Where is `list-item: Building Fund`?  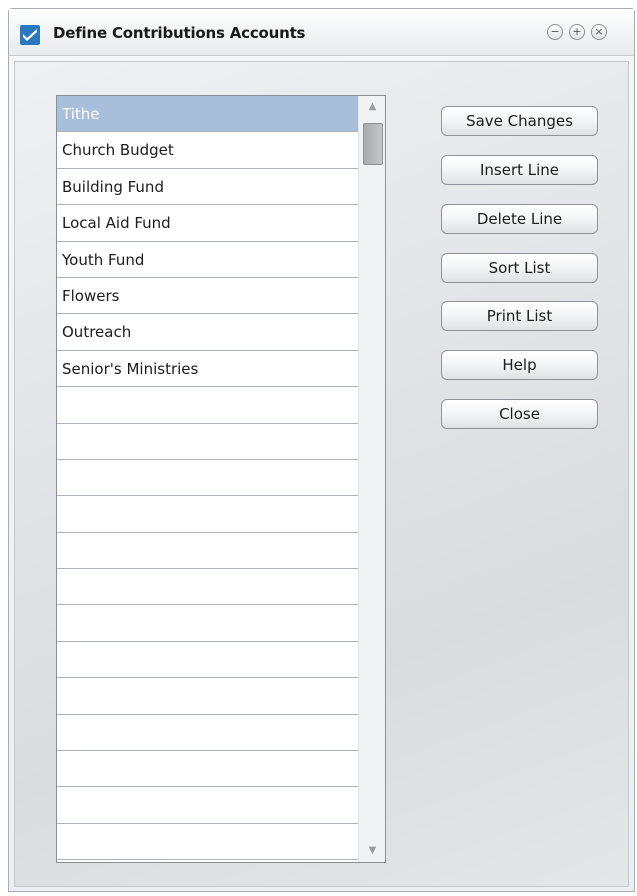
list-item: Building Fund is located at coordinates (207, 187).